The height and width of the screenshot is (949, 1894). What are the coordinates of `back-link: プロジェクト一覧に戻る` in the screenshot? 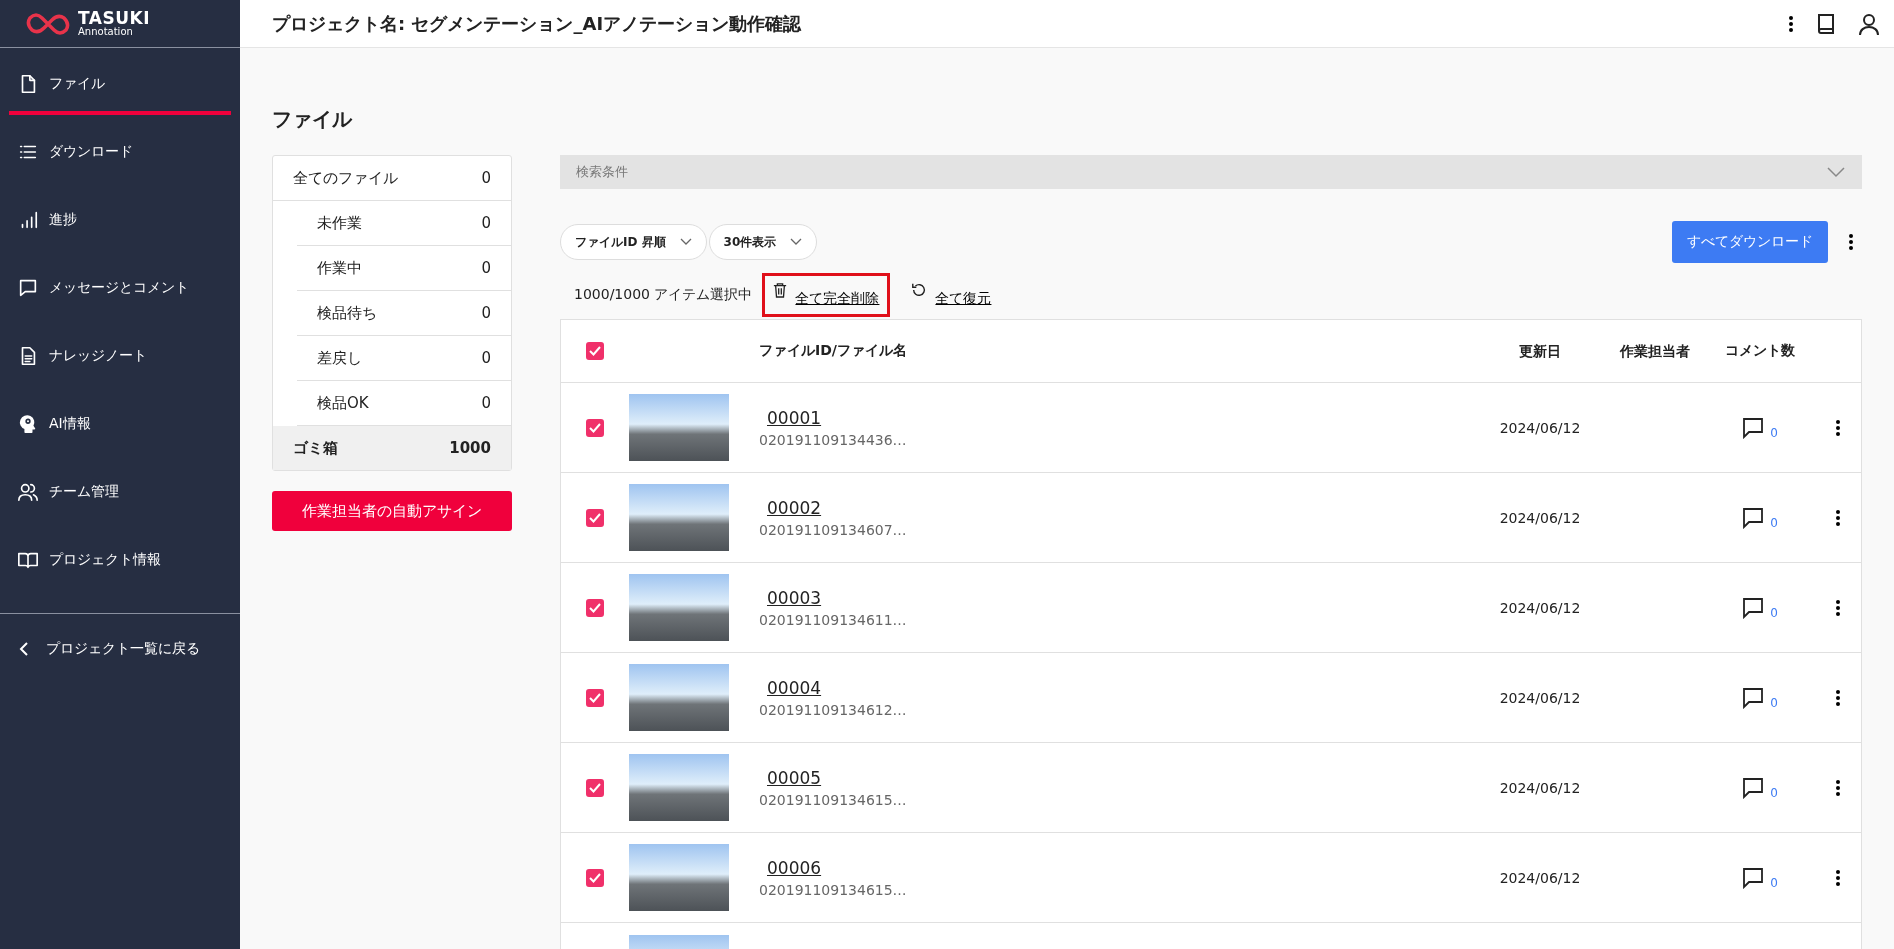 It's located at (120, 635).